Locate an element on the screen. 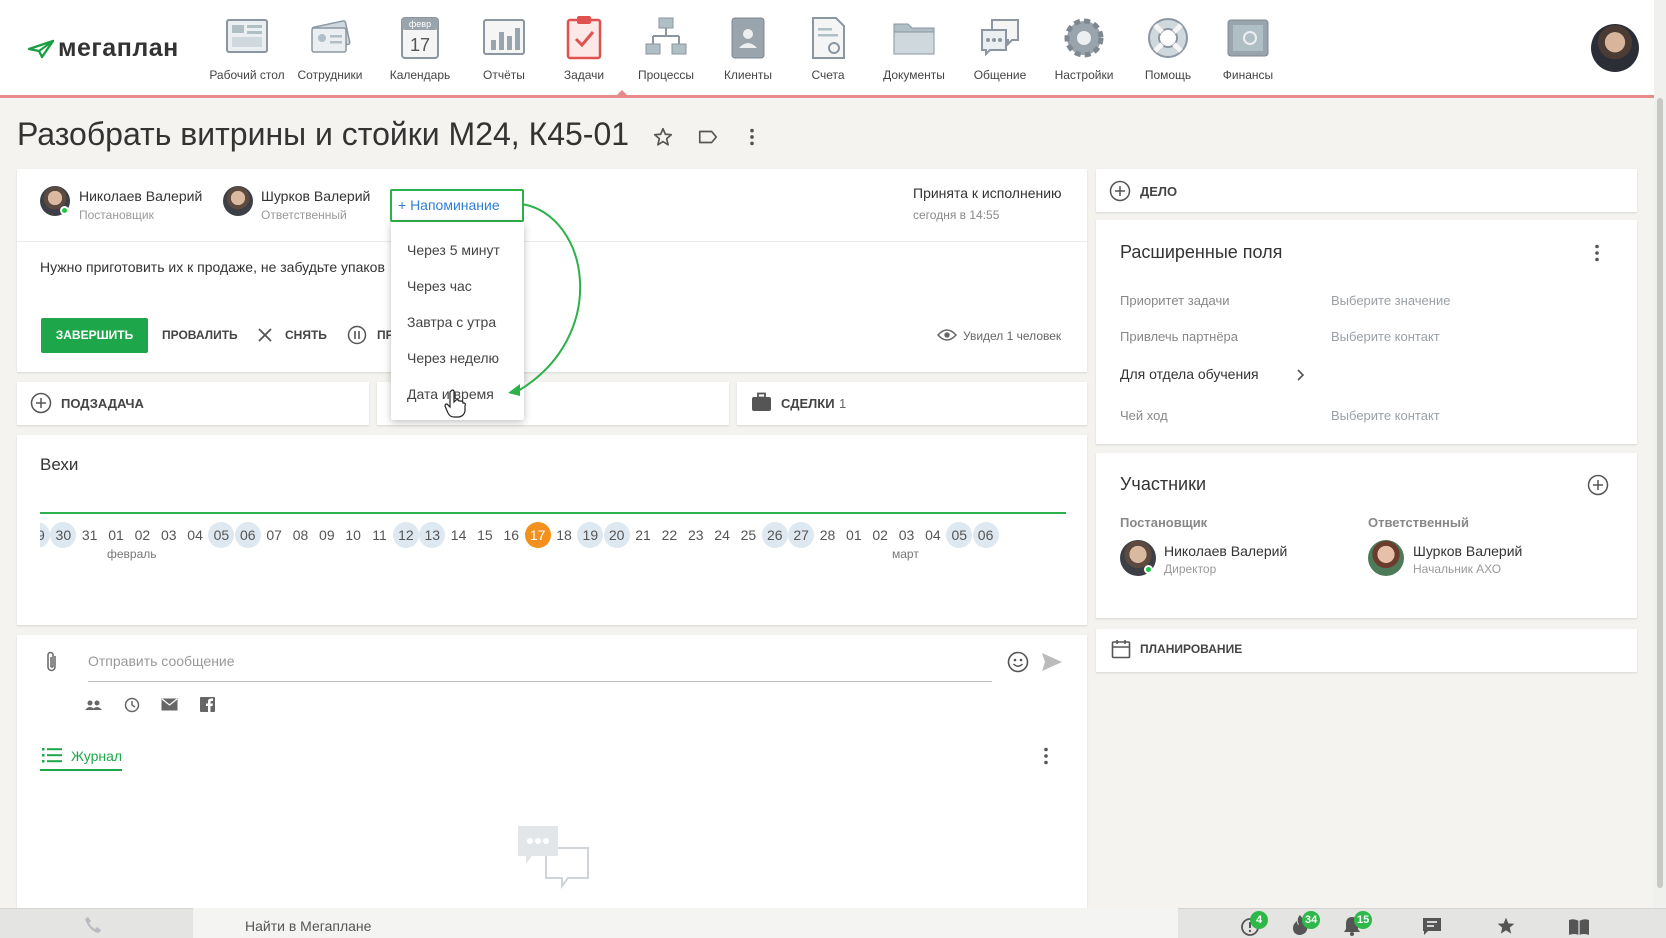 The width and height of the screenshot is (1666, 938). eye-icon is located at coordinates (947, 337).